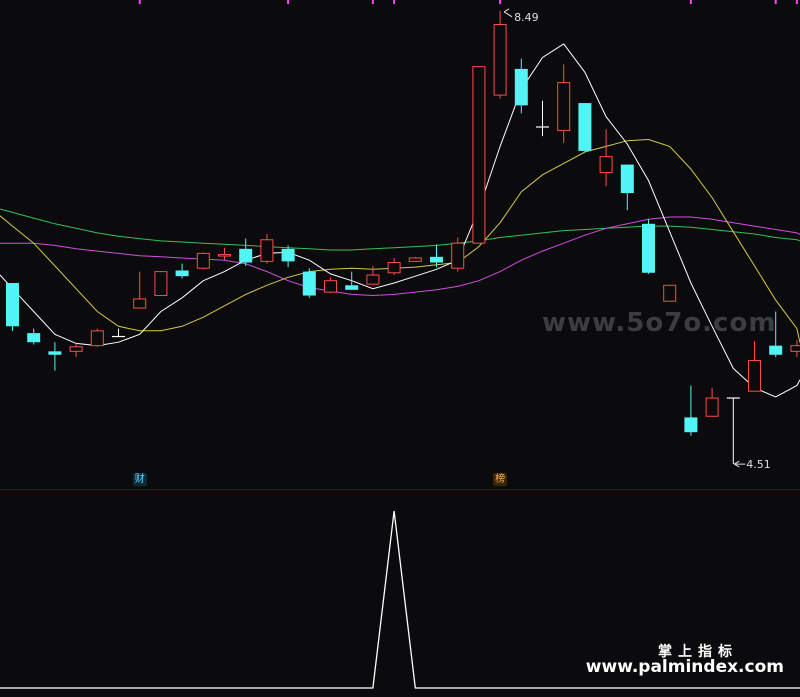 The image size is (800, 697). What do you see at coordinates (508, 13) in the screenshot?
I see `high-arrow` at bounding box center [508, 13].